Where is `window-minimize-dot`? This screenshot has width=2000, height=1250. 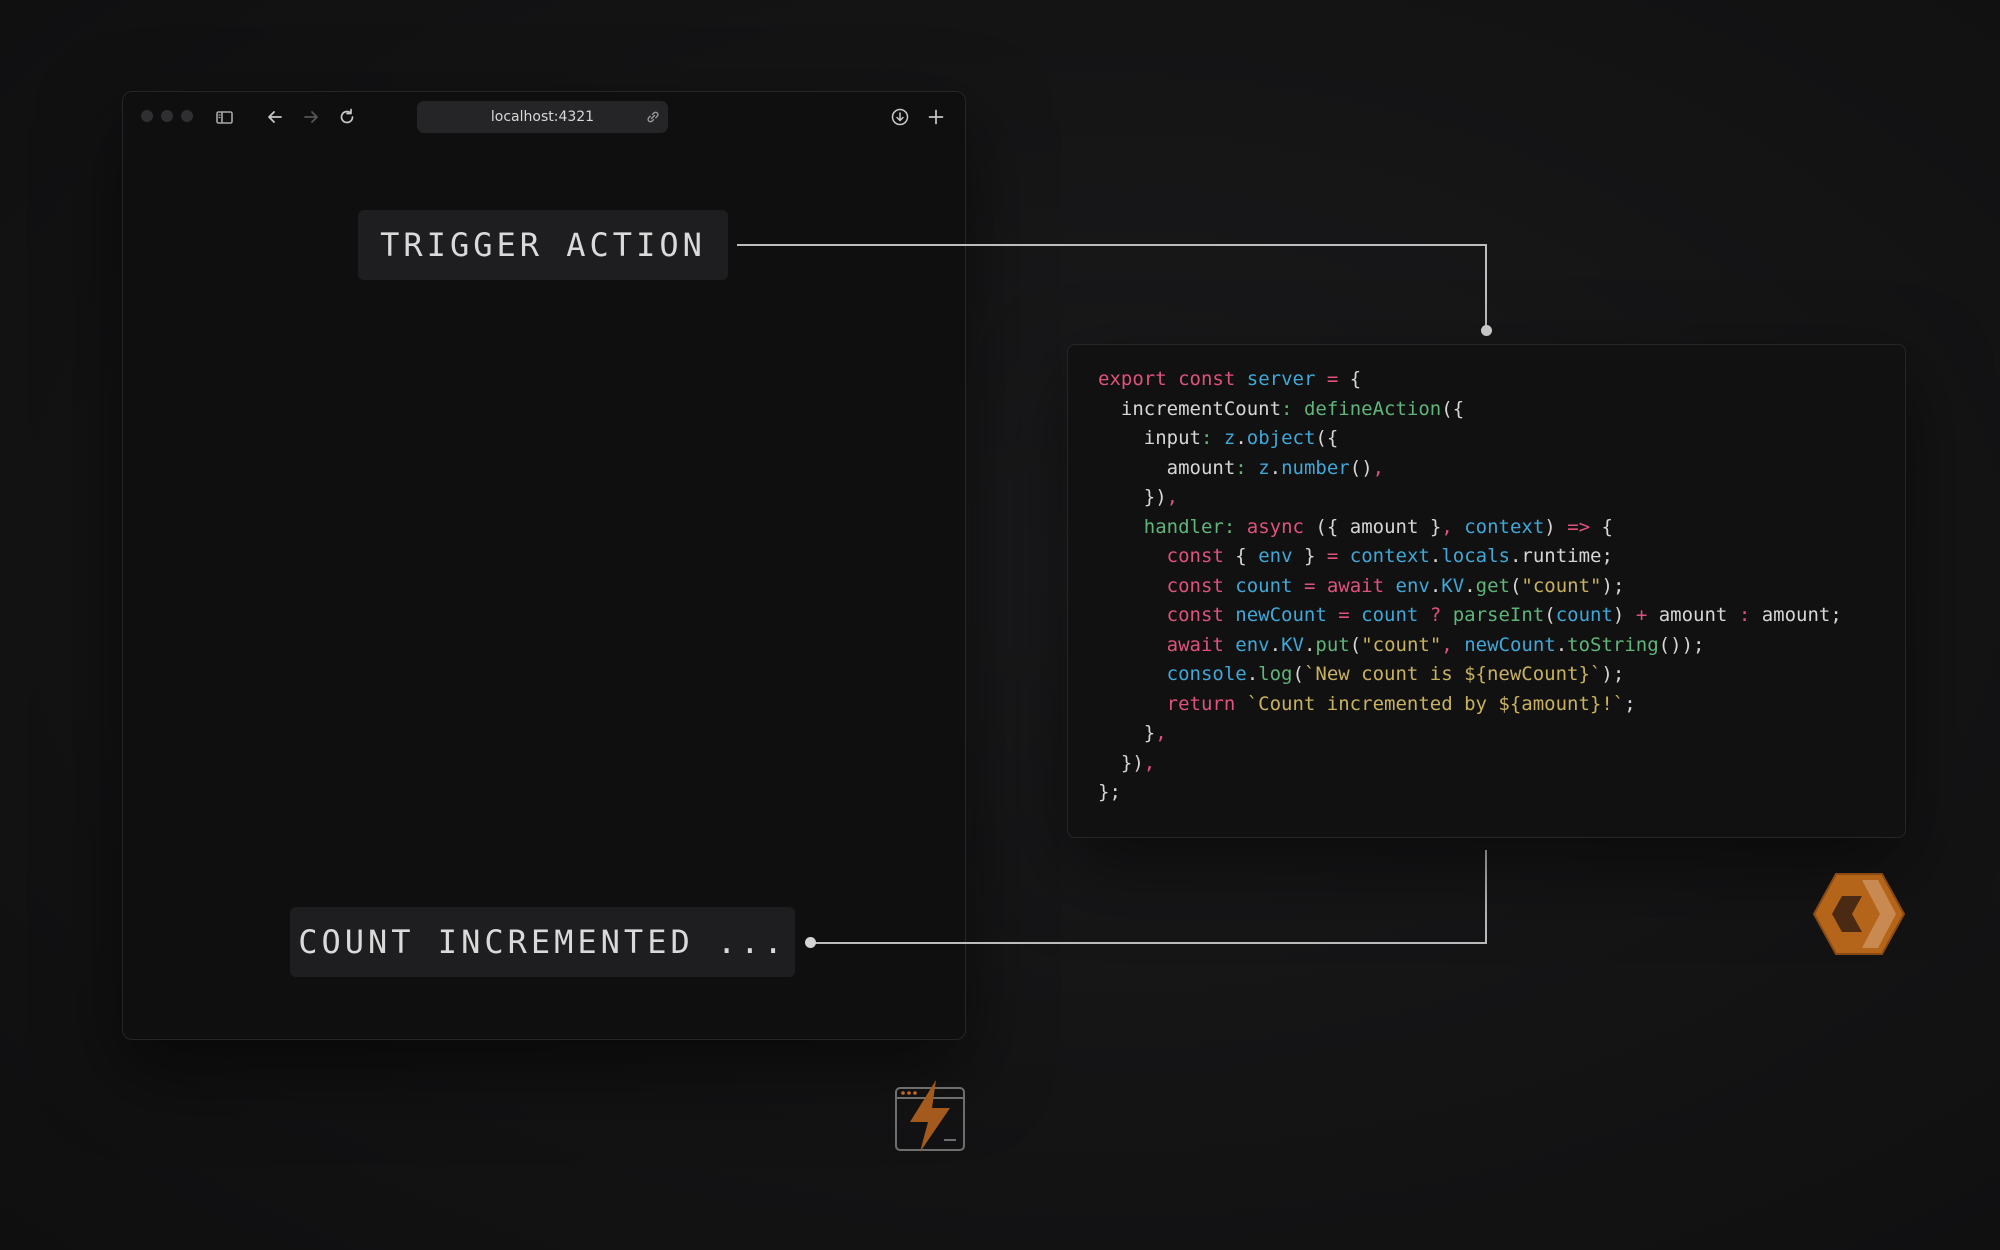 window-minimize-dot is located at coordinates (167, 116).